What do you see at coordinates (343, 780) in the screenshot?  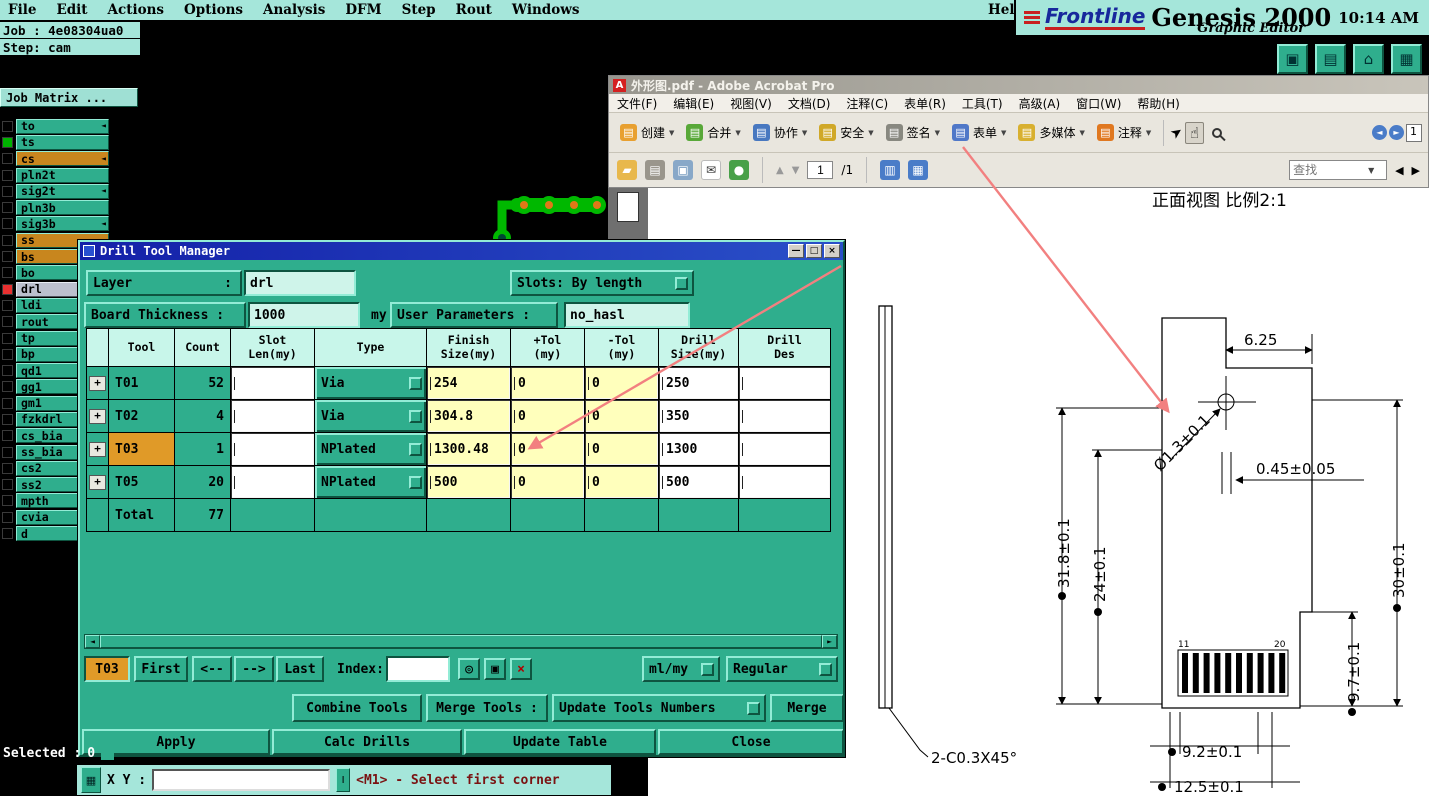 I see `xy-toggle-button: I` at bounding box center [343, 780].